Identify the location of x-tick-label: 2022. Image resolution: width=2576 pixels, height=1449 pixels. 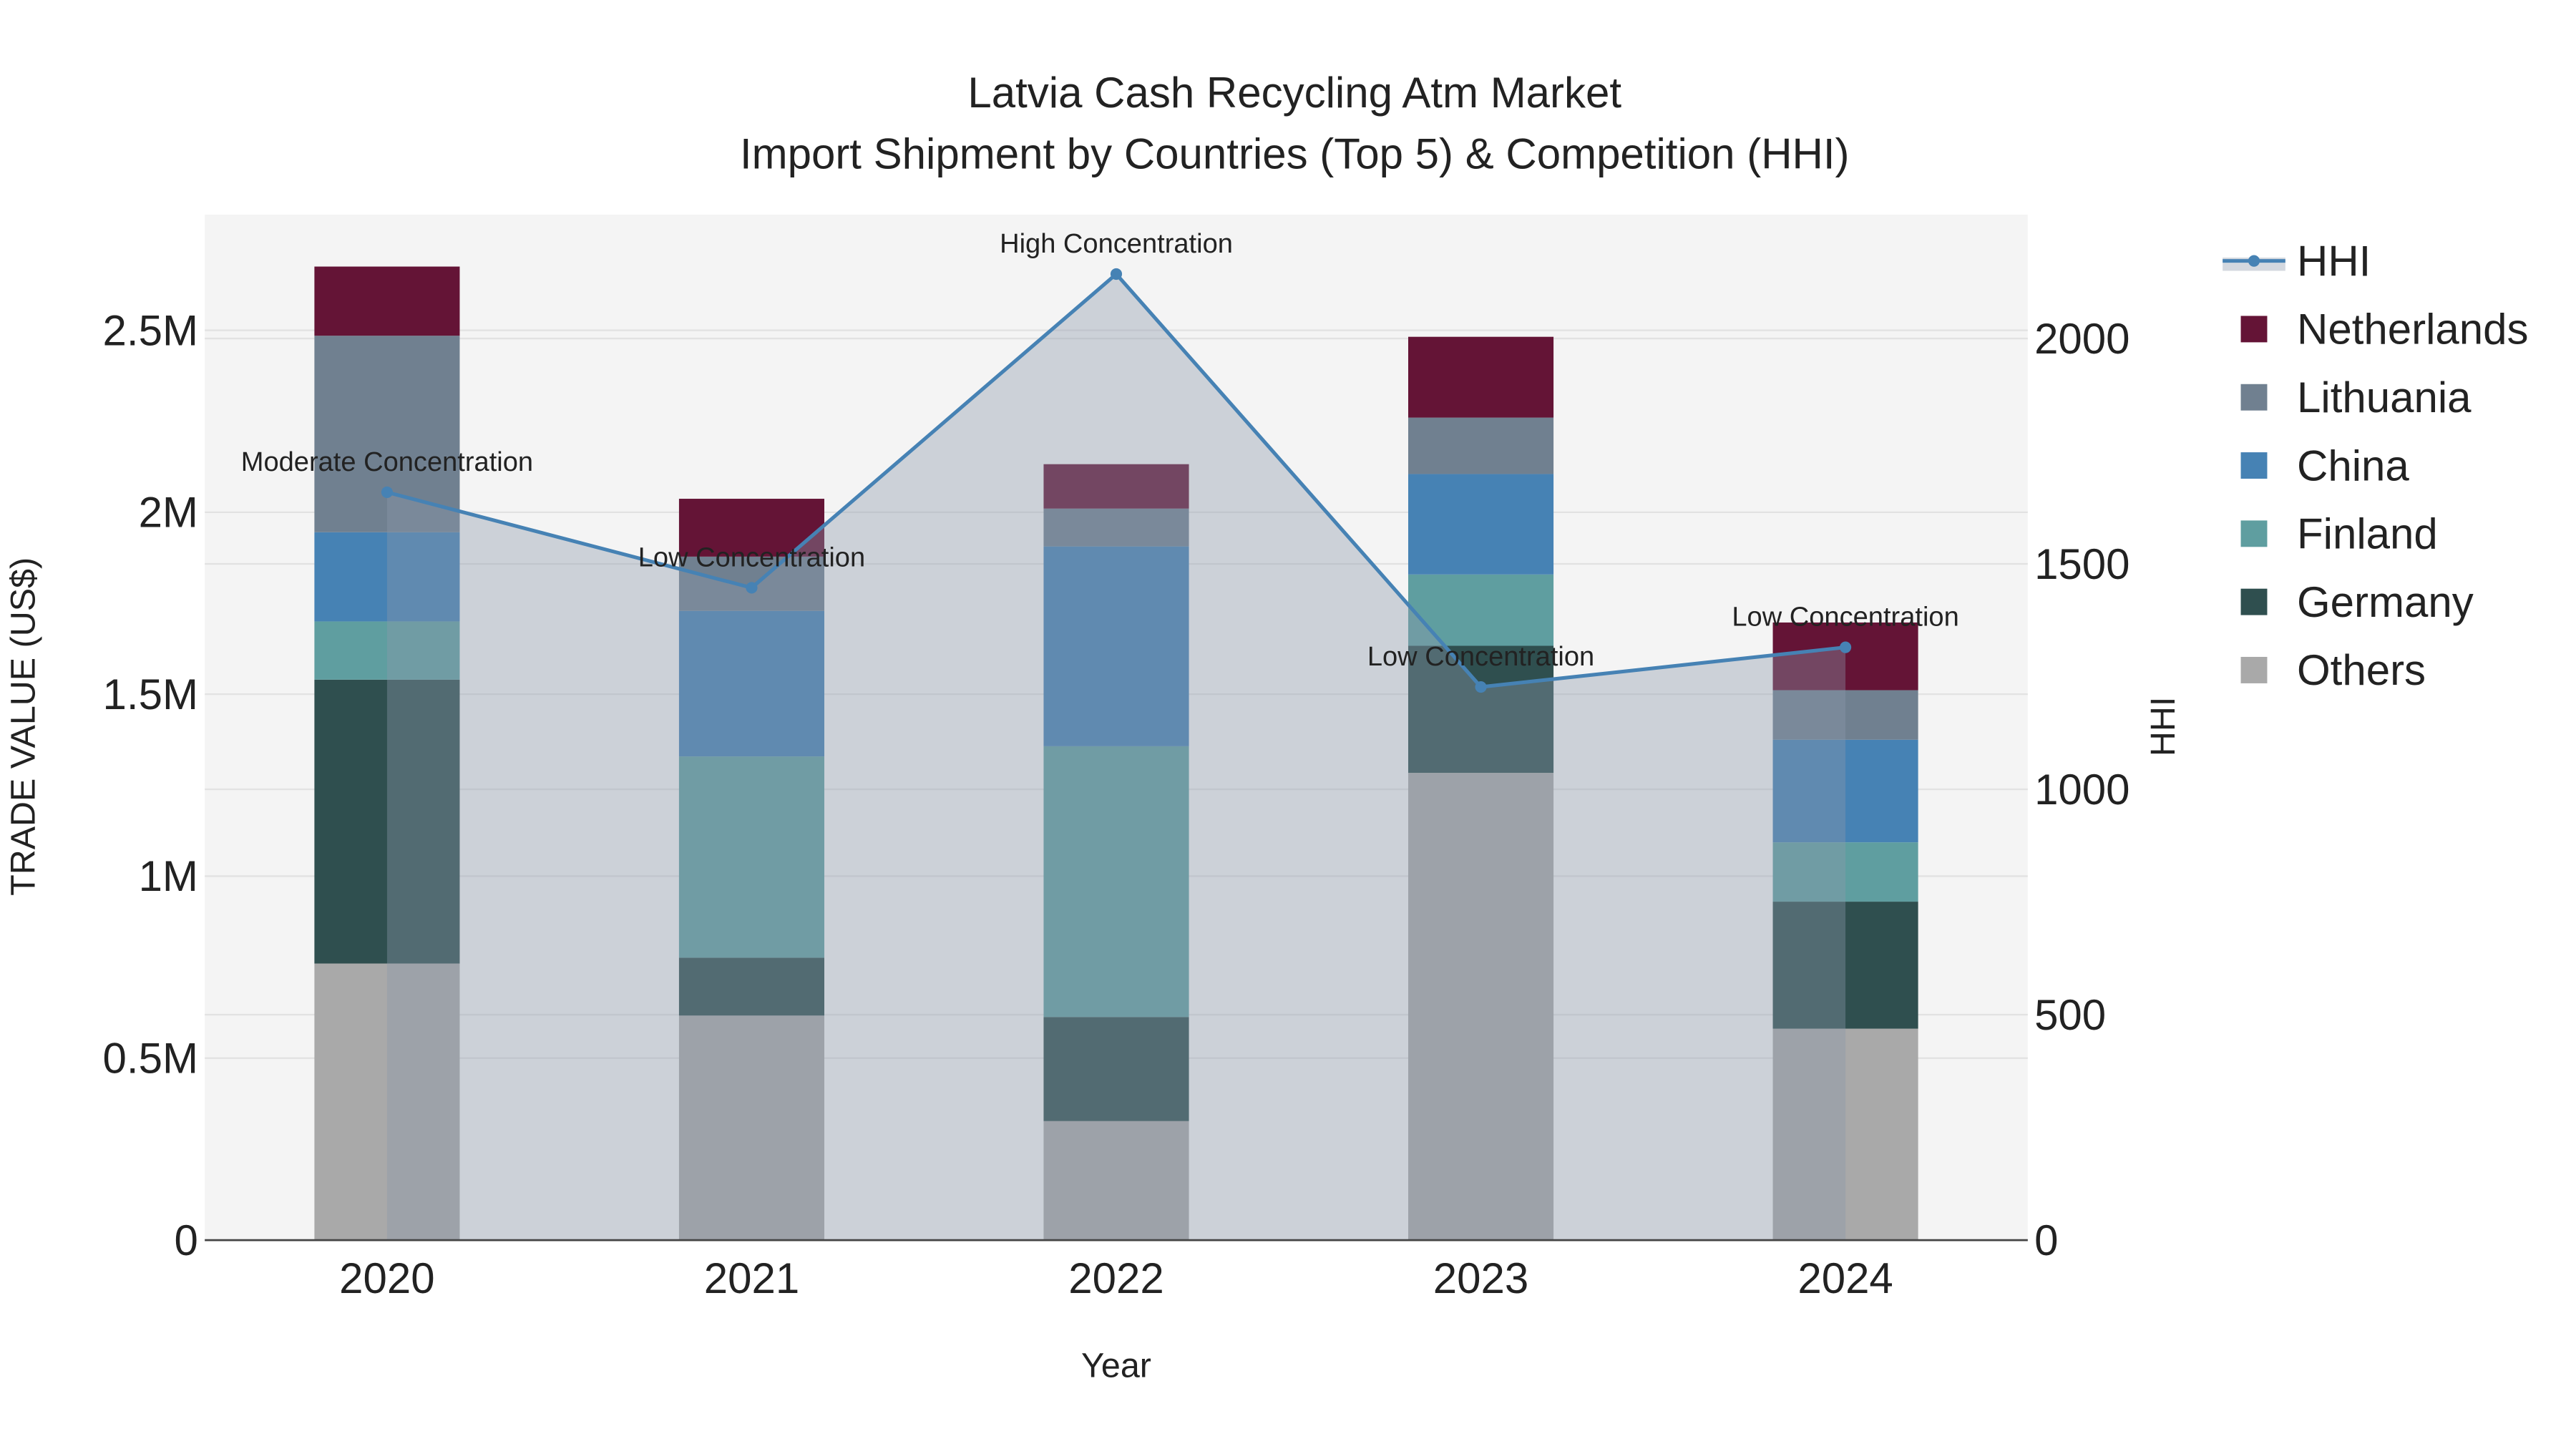
(1115, 1278).